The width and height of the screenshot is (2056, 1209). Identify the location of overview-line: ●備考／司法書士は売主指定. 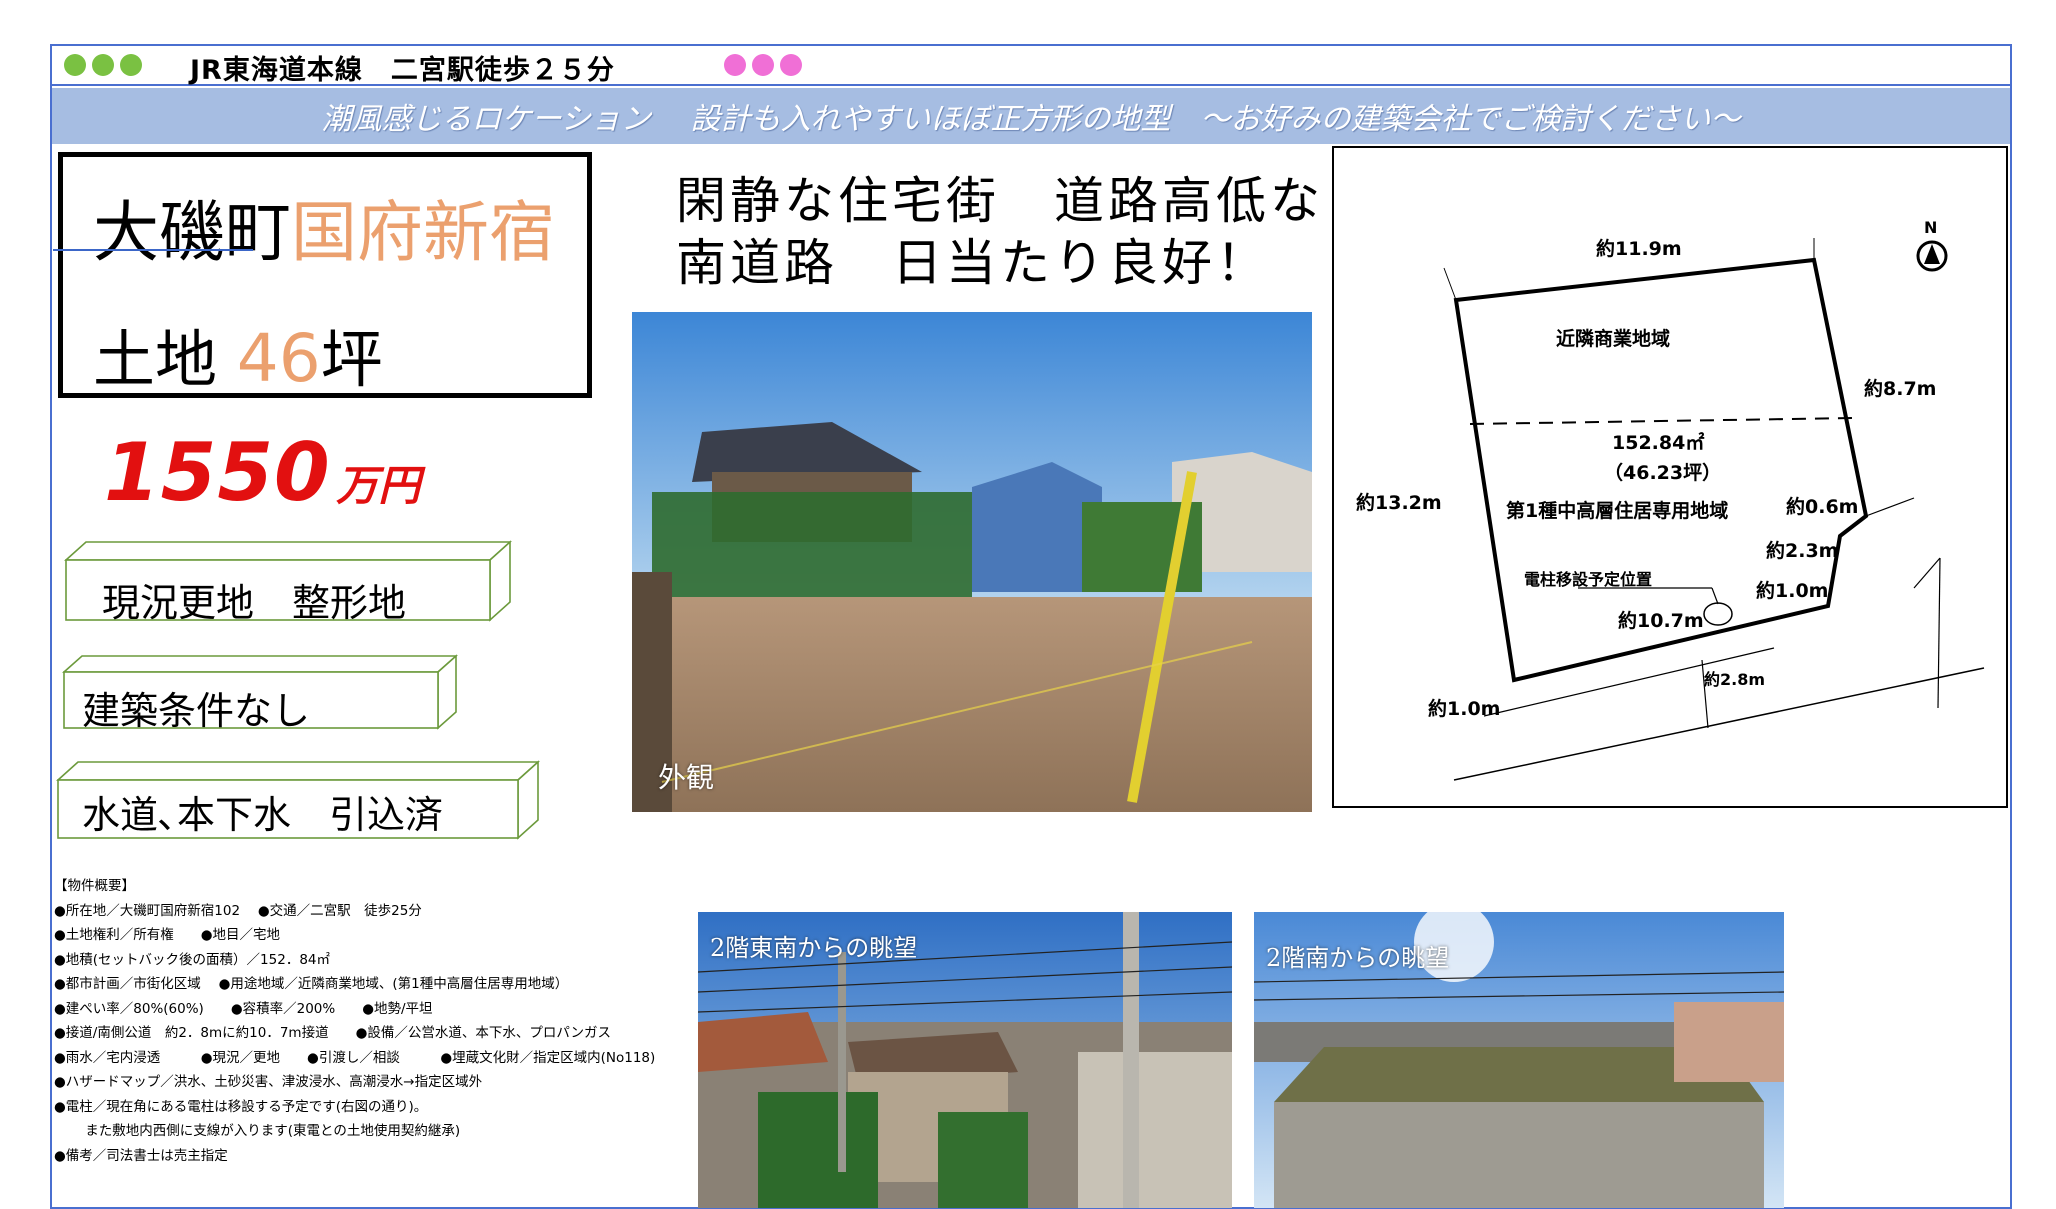
(141, 1155).